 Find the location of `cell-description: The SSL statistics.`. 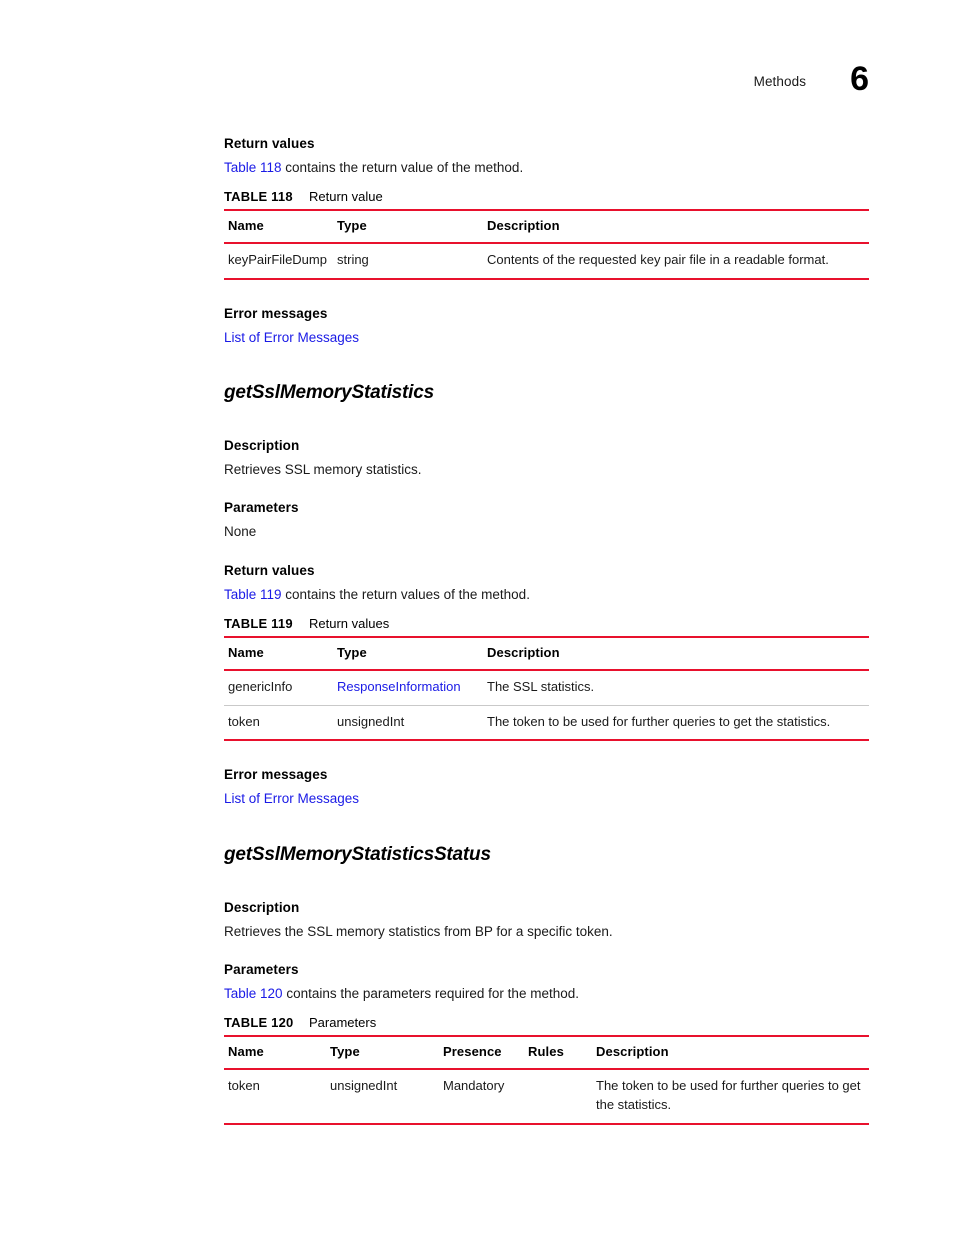

cell-description: The SSL statistics. is located at coordinates (678, 687).